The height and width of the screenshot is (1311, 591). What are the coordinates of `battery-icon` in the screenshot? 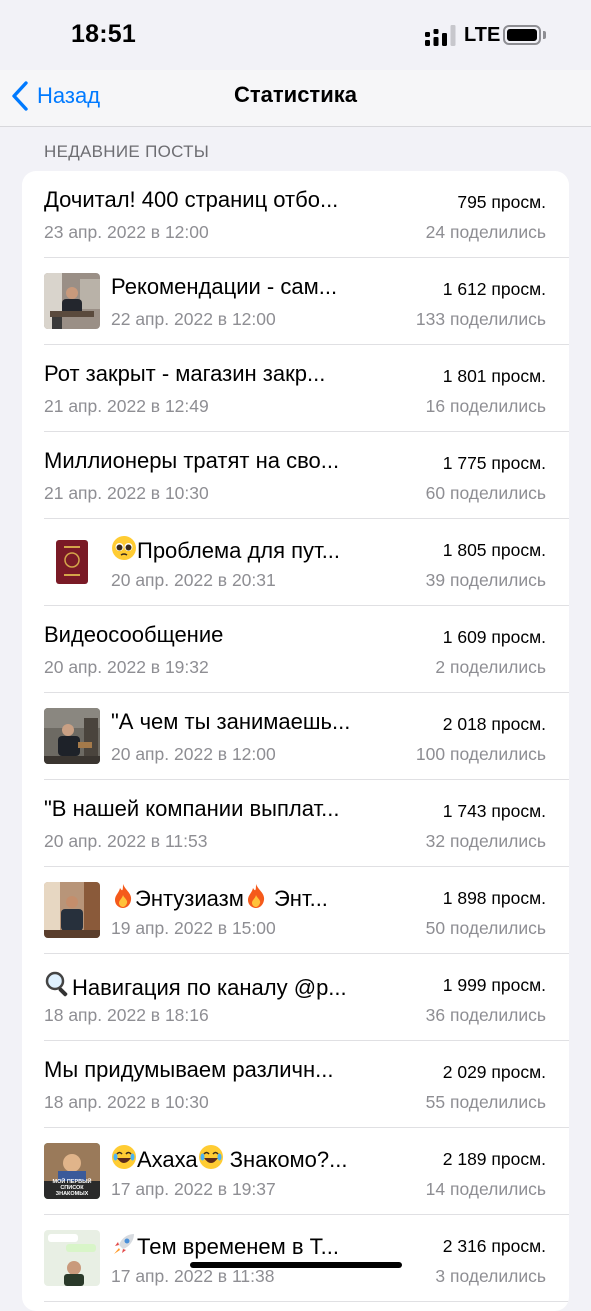 It's located at (522, 35).